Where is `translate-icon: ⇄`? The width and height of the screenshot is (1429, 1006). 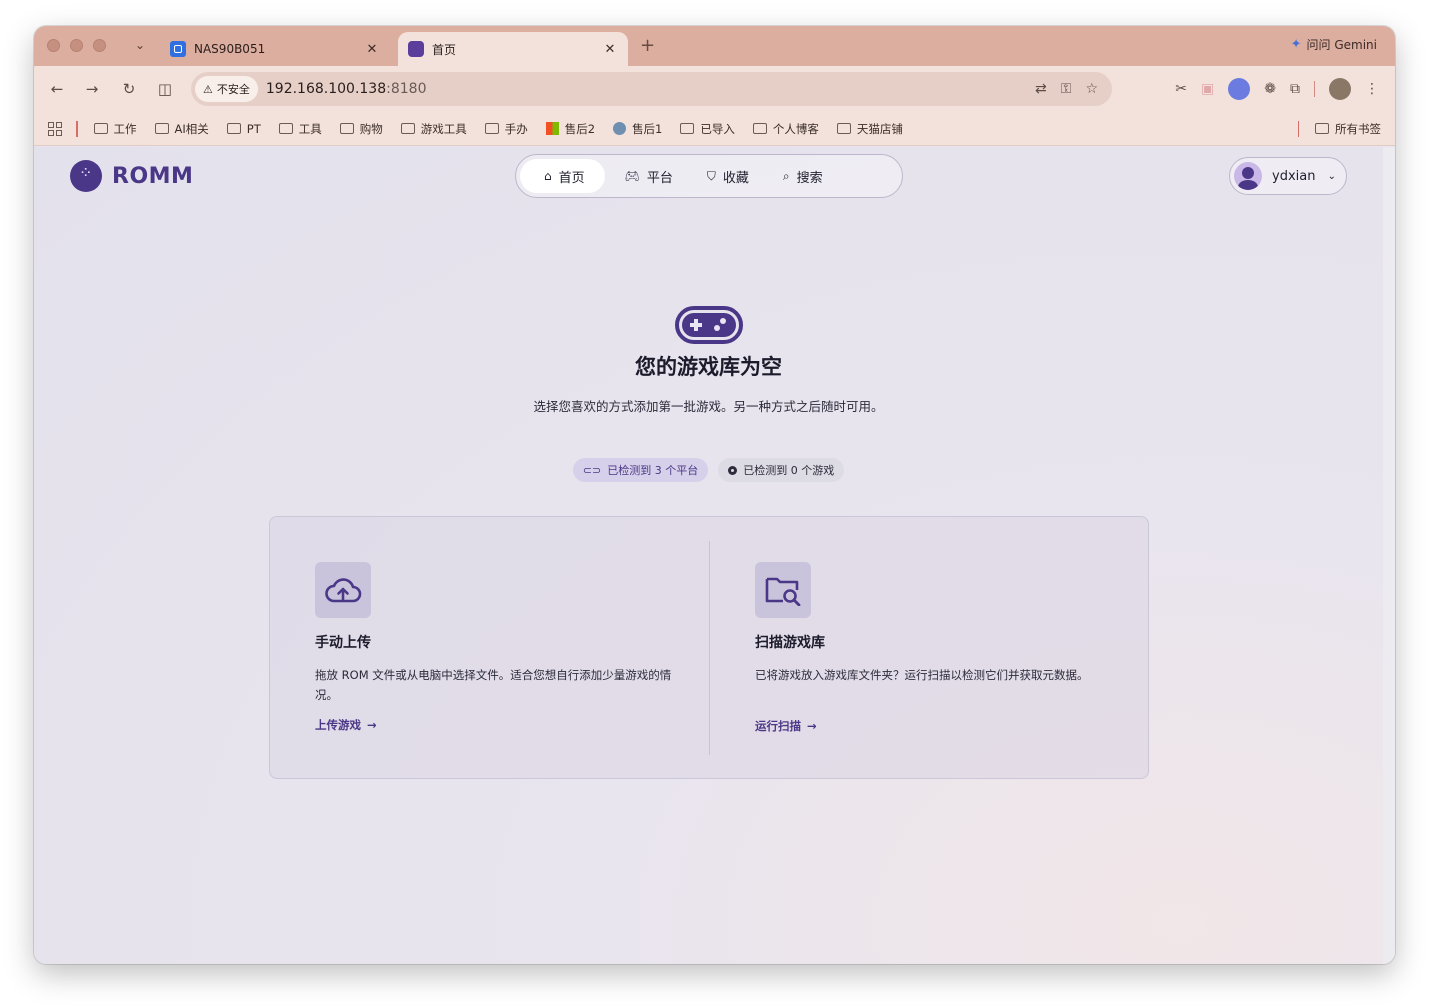
translate-icon: ⇄ is located at coordinates (1041, 89).